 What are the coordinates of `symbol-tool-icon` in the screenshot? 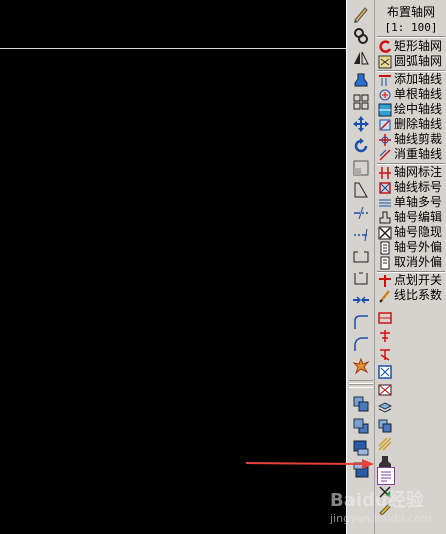 It's located at (385, 354).